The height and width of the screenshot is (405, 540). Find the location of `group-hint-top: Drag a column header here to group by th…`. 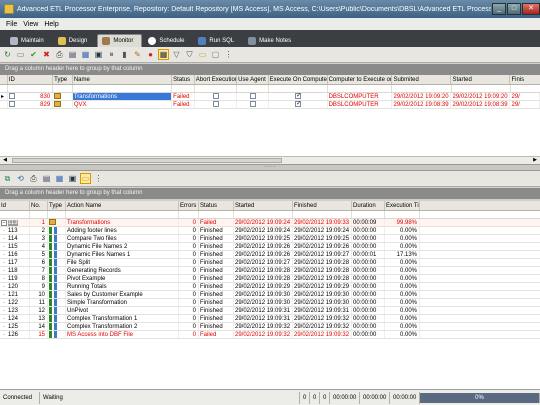

group-hint-top: Drag a column header here to group by th… is located at coordinates (270, 69).